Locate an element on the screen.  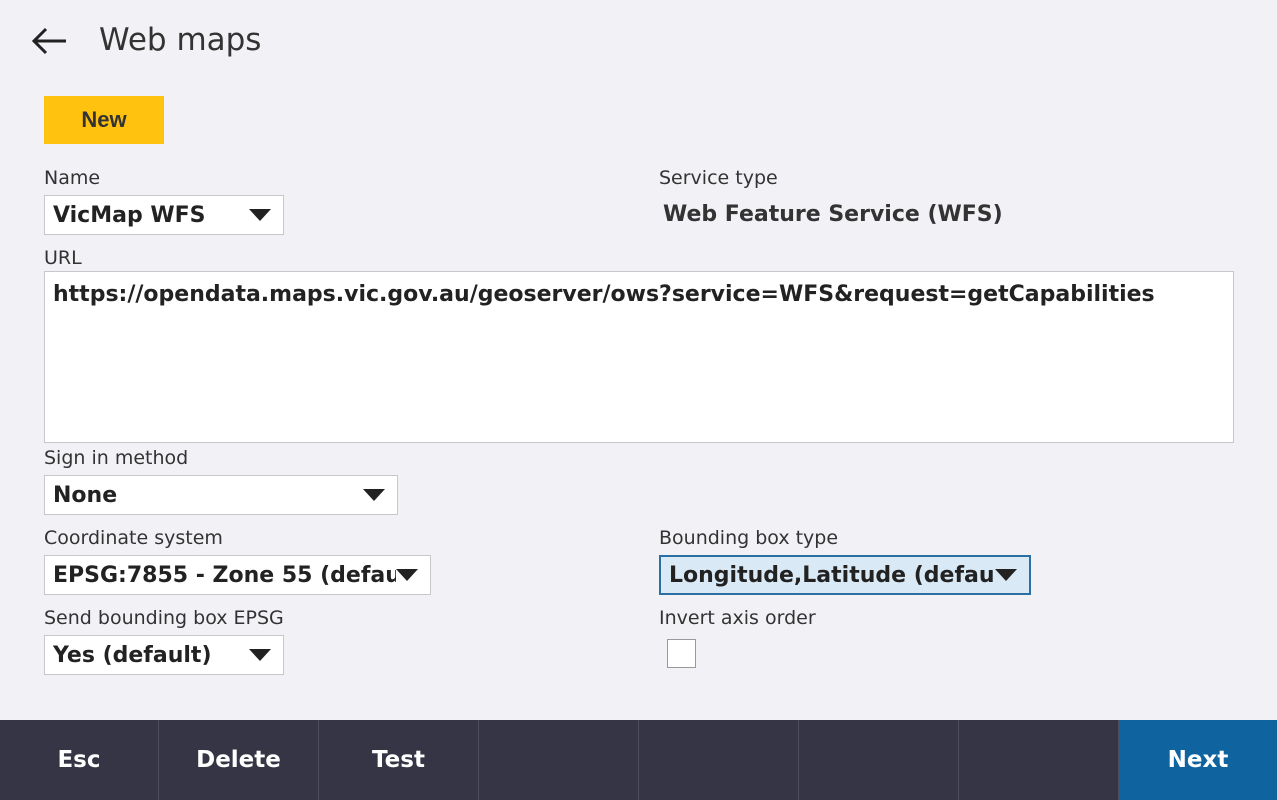
bounding-box-type-dropdown: Longitude,Latitude (default) is located at coordinates (845, 575).